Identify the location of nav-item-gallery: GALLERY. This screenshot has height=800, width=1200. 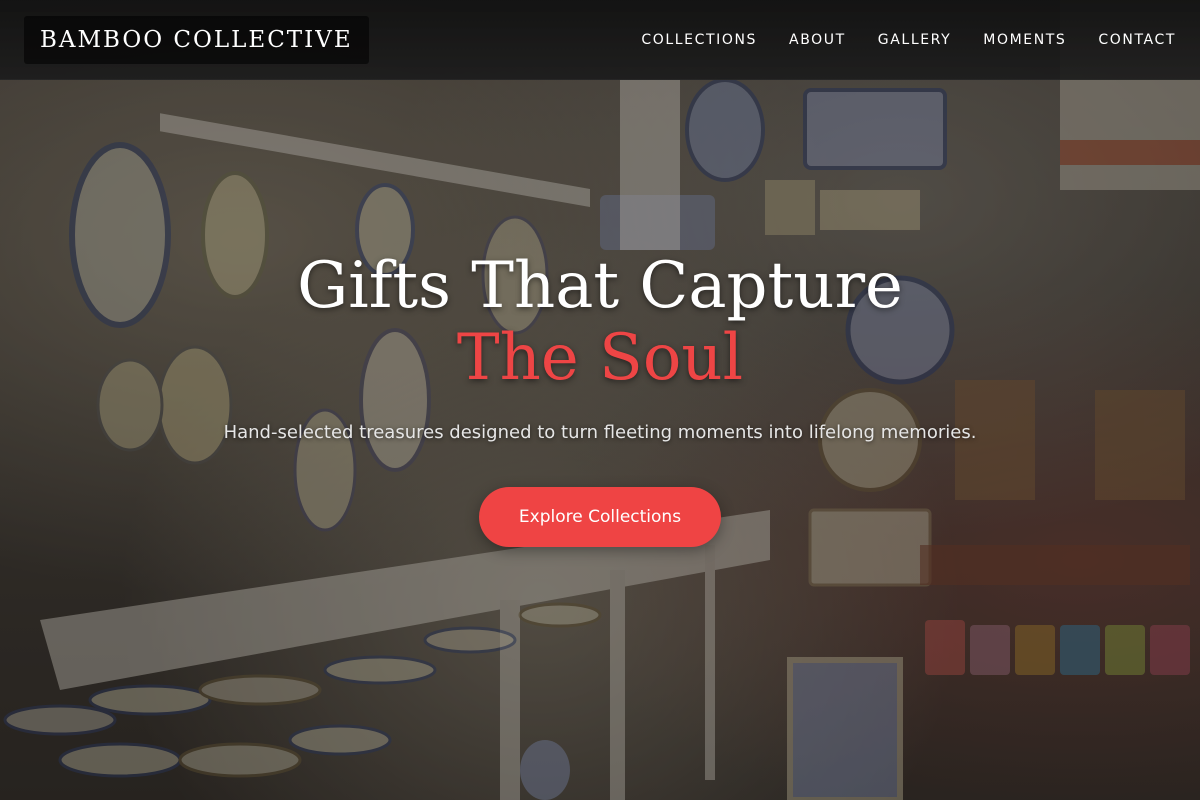
(914, 40).